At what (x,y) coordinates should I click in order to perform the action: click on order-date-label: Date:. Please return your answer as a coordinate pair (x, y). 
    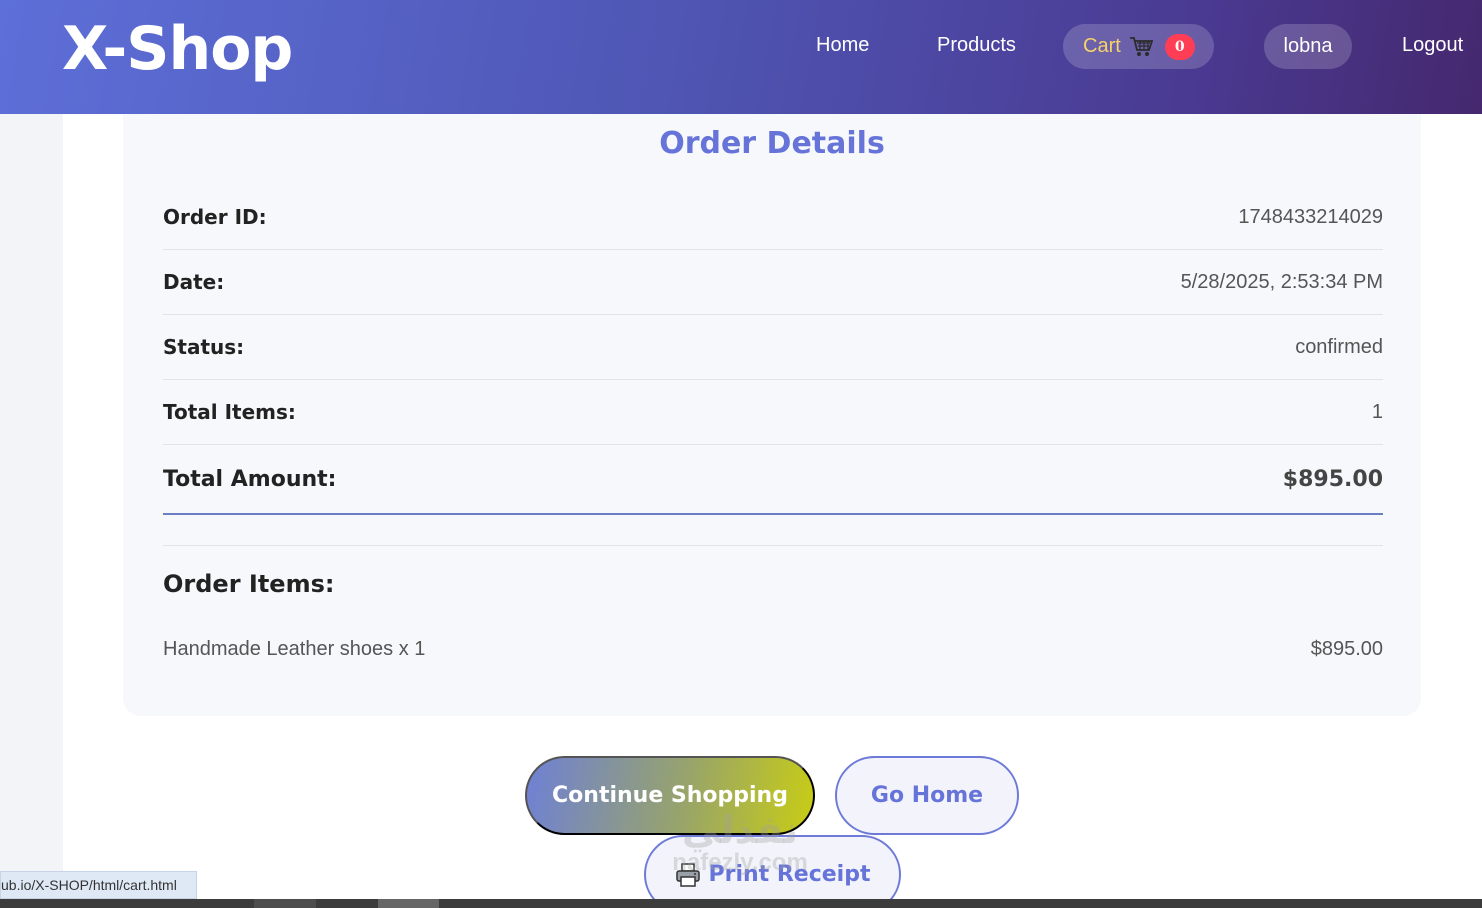
    Looking at the image, I should click on (194, 282).